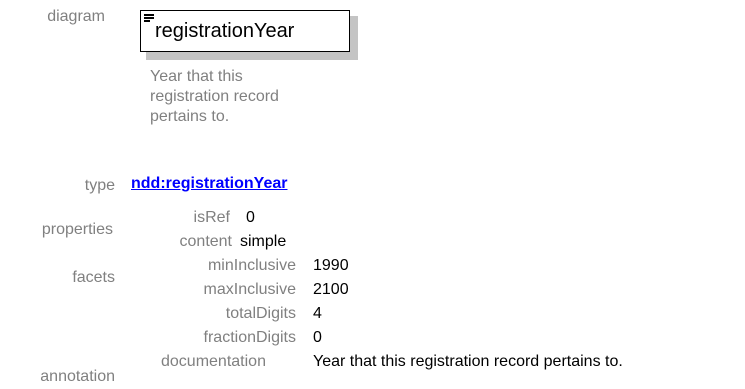 Image resolution: width=745 pixels, height=389 pixels. I want to click on facet-value-maxinclusive: 2100, so click(331, 289).